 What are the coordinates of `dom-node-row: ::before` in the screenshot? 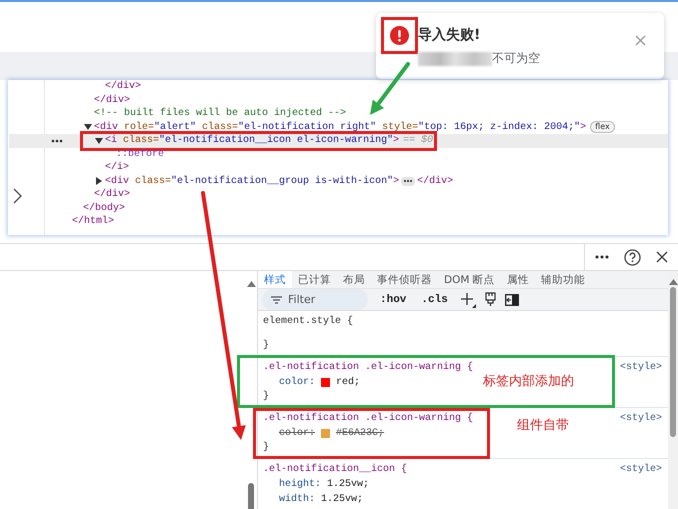 It's located at (338, 154).